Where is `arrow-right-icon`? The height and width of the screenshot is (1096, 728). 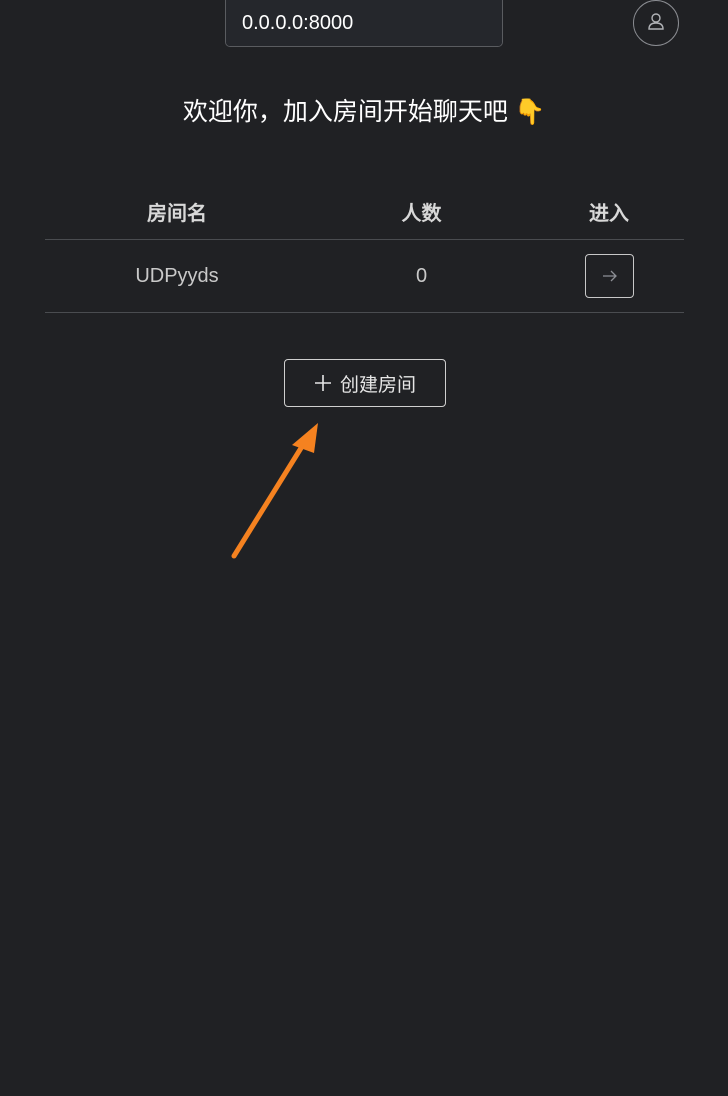
arrow-right-icon is located at coordinates (610, 276).